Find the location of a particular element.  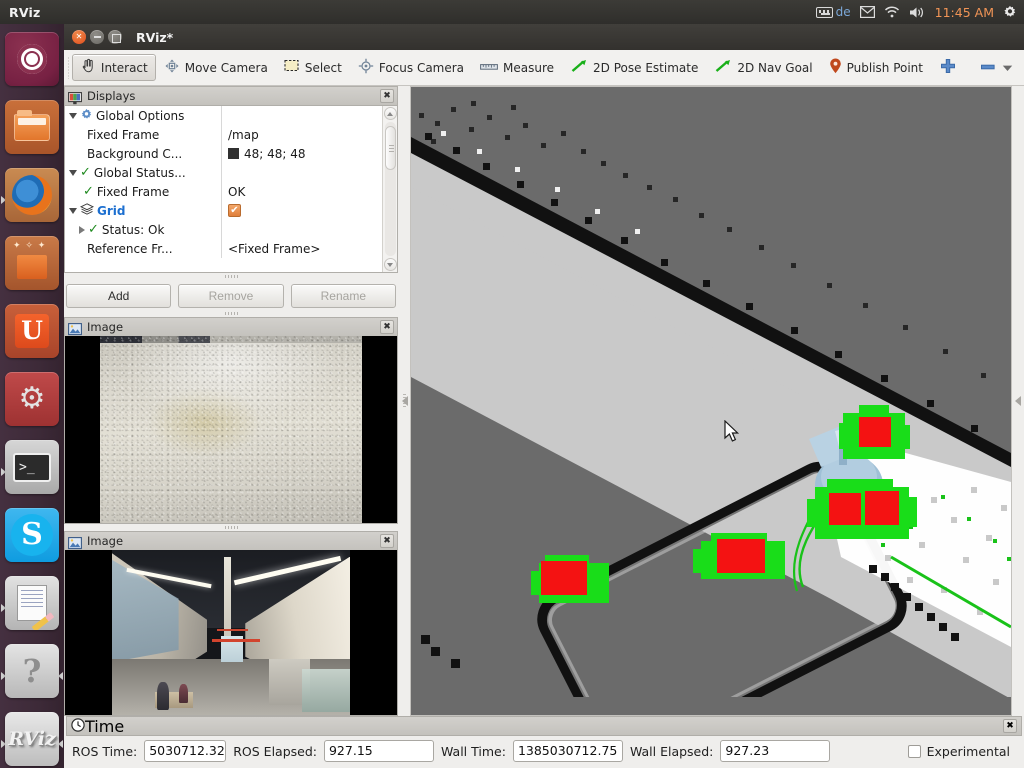

scrollbar-track is located at coordinates (390, 189).